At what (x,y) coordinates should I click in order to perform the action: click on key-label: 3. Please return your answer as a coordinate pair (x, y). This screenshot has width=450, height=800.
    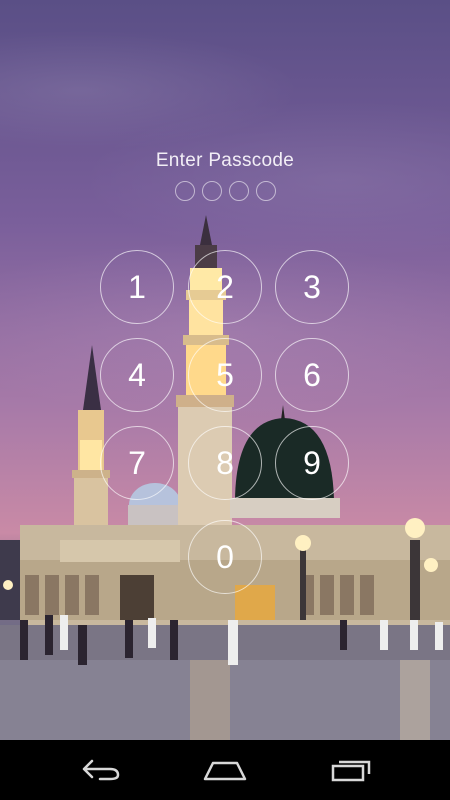
    Looking at the image, I should click on (312, 286).